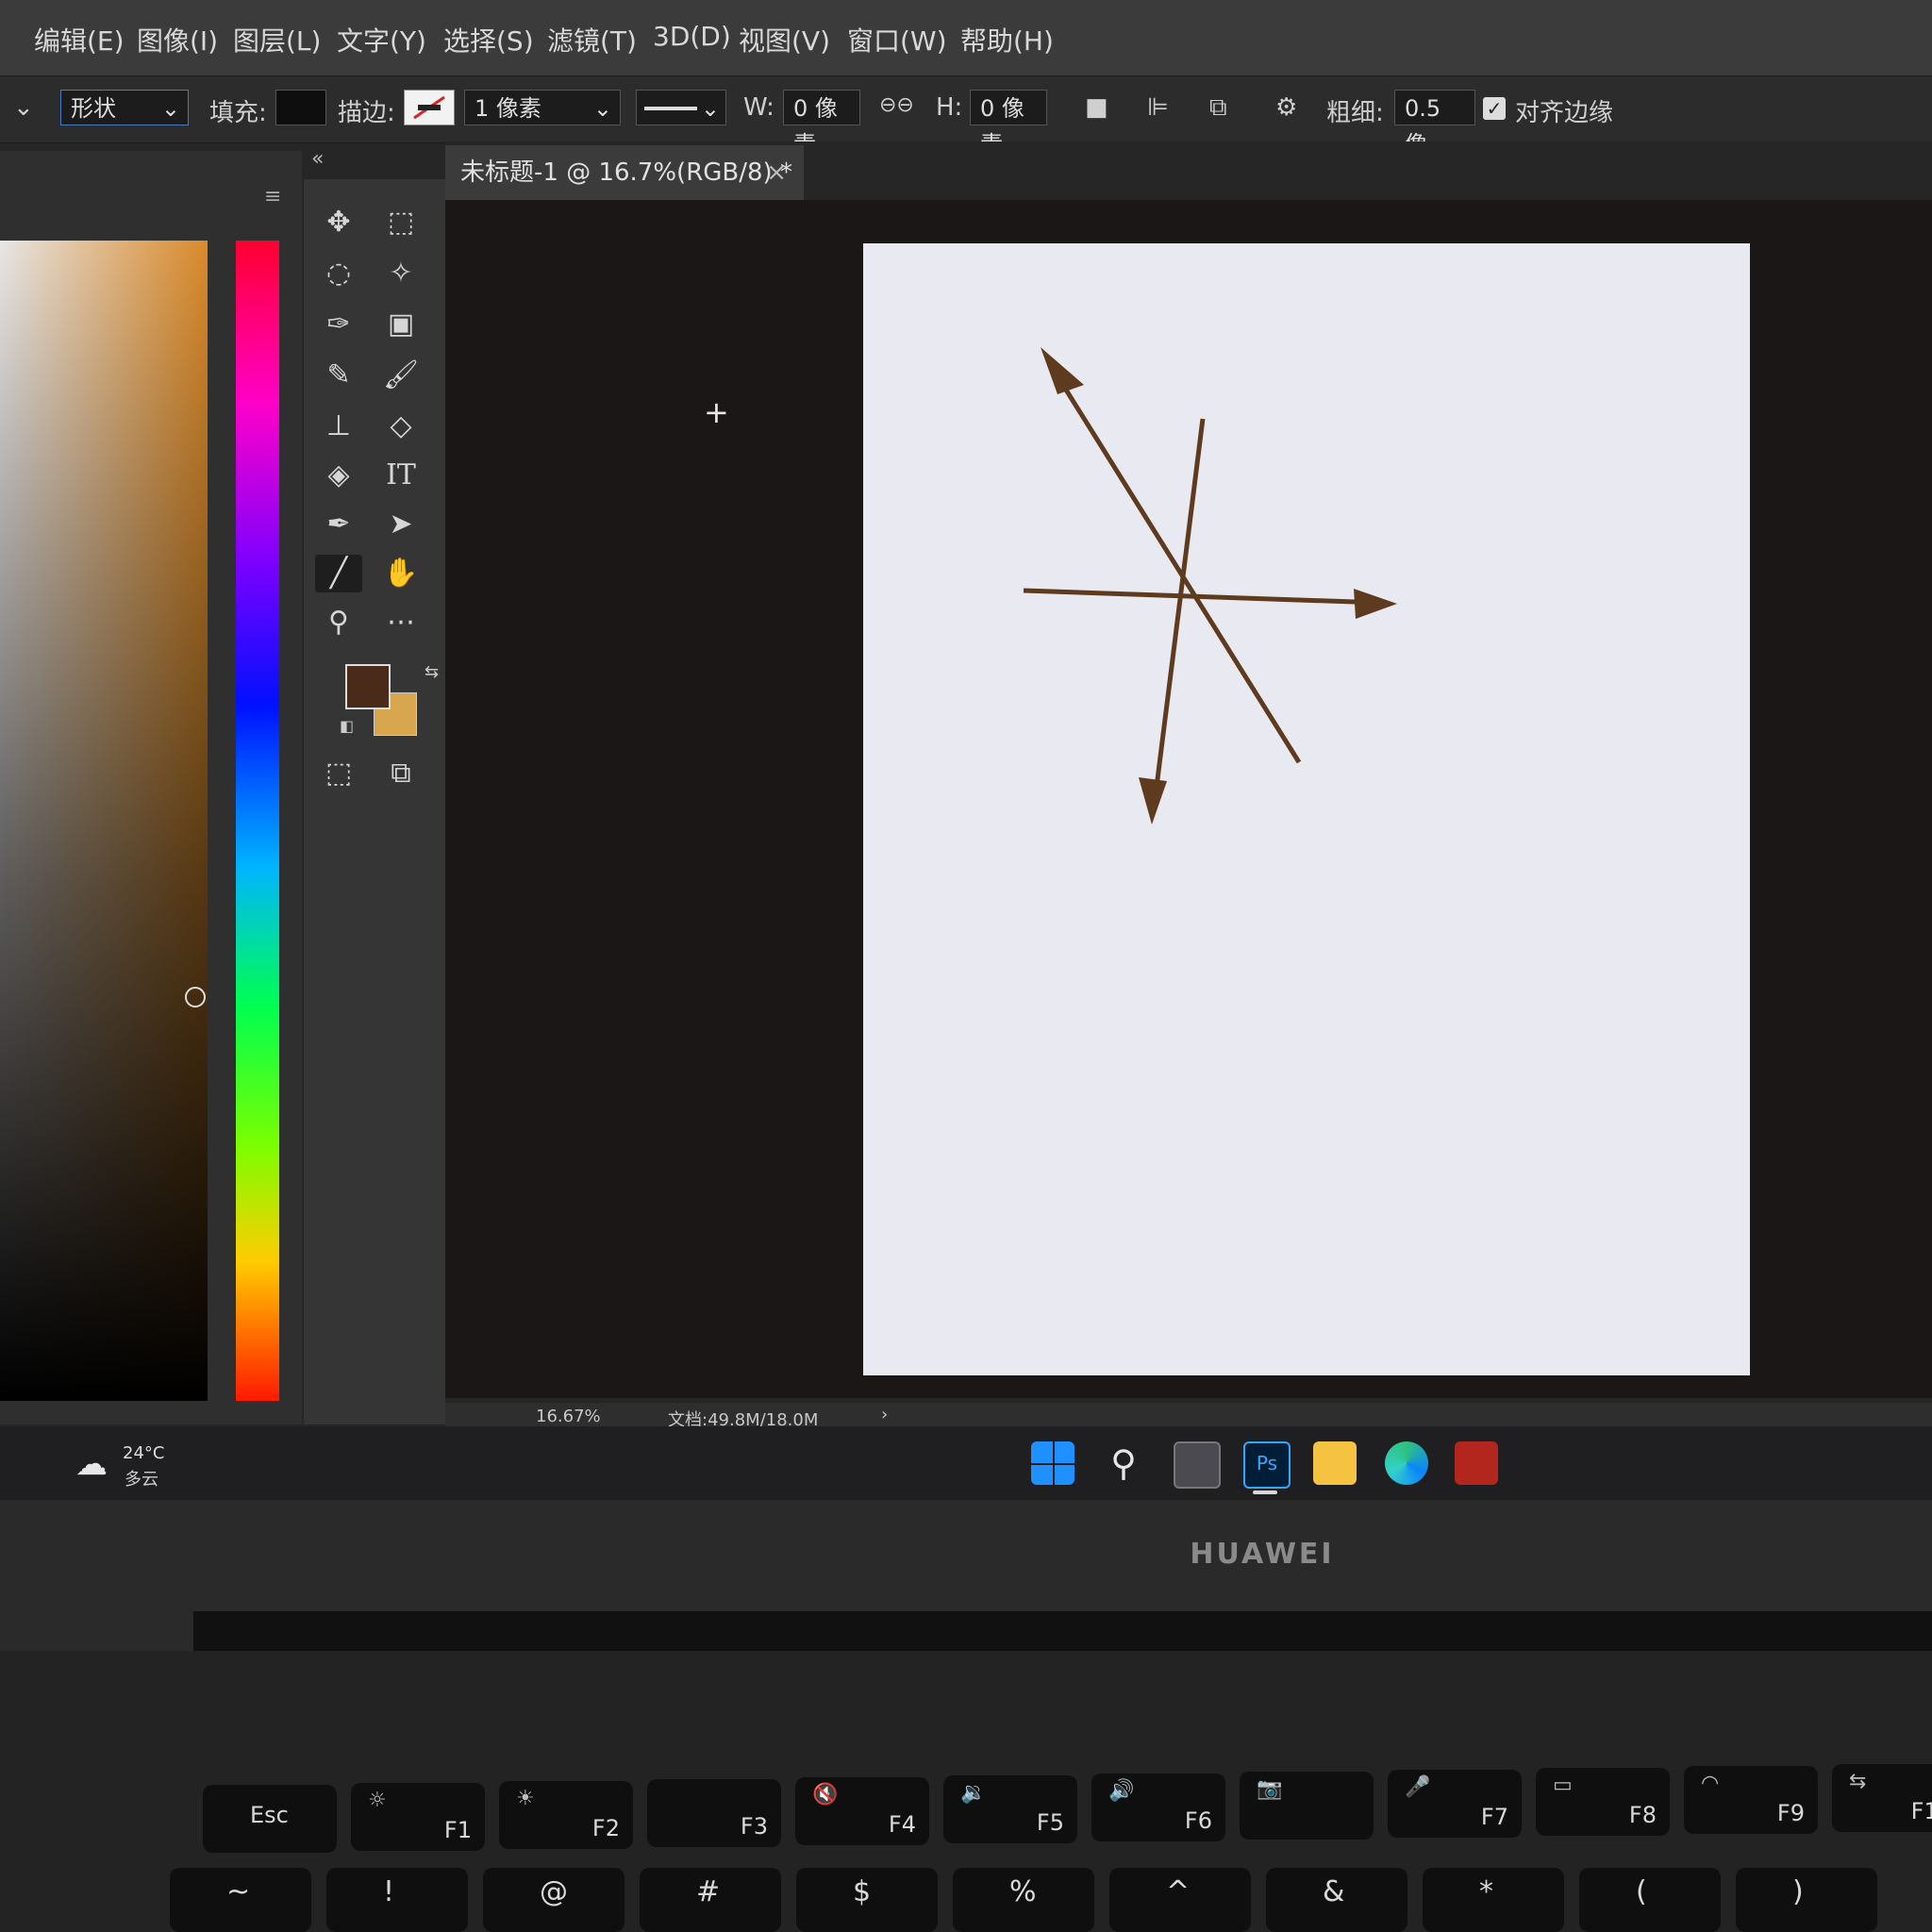  I want to click on key-number-row: #, so click(710, 1900).